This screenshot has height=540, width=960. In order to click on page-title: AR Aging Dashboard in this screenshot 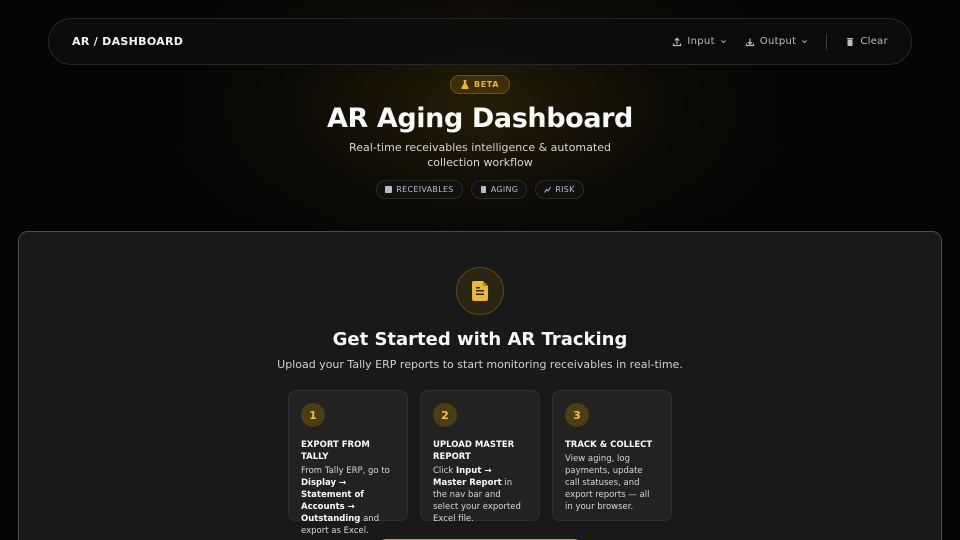, I will do `click(480, 118)`.